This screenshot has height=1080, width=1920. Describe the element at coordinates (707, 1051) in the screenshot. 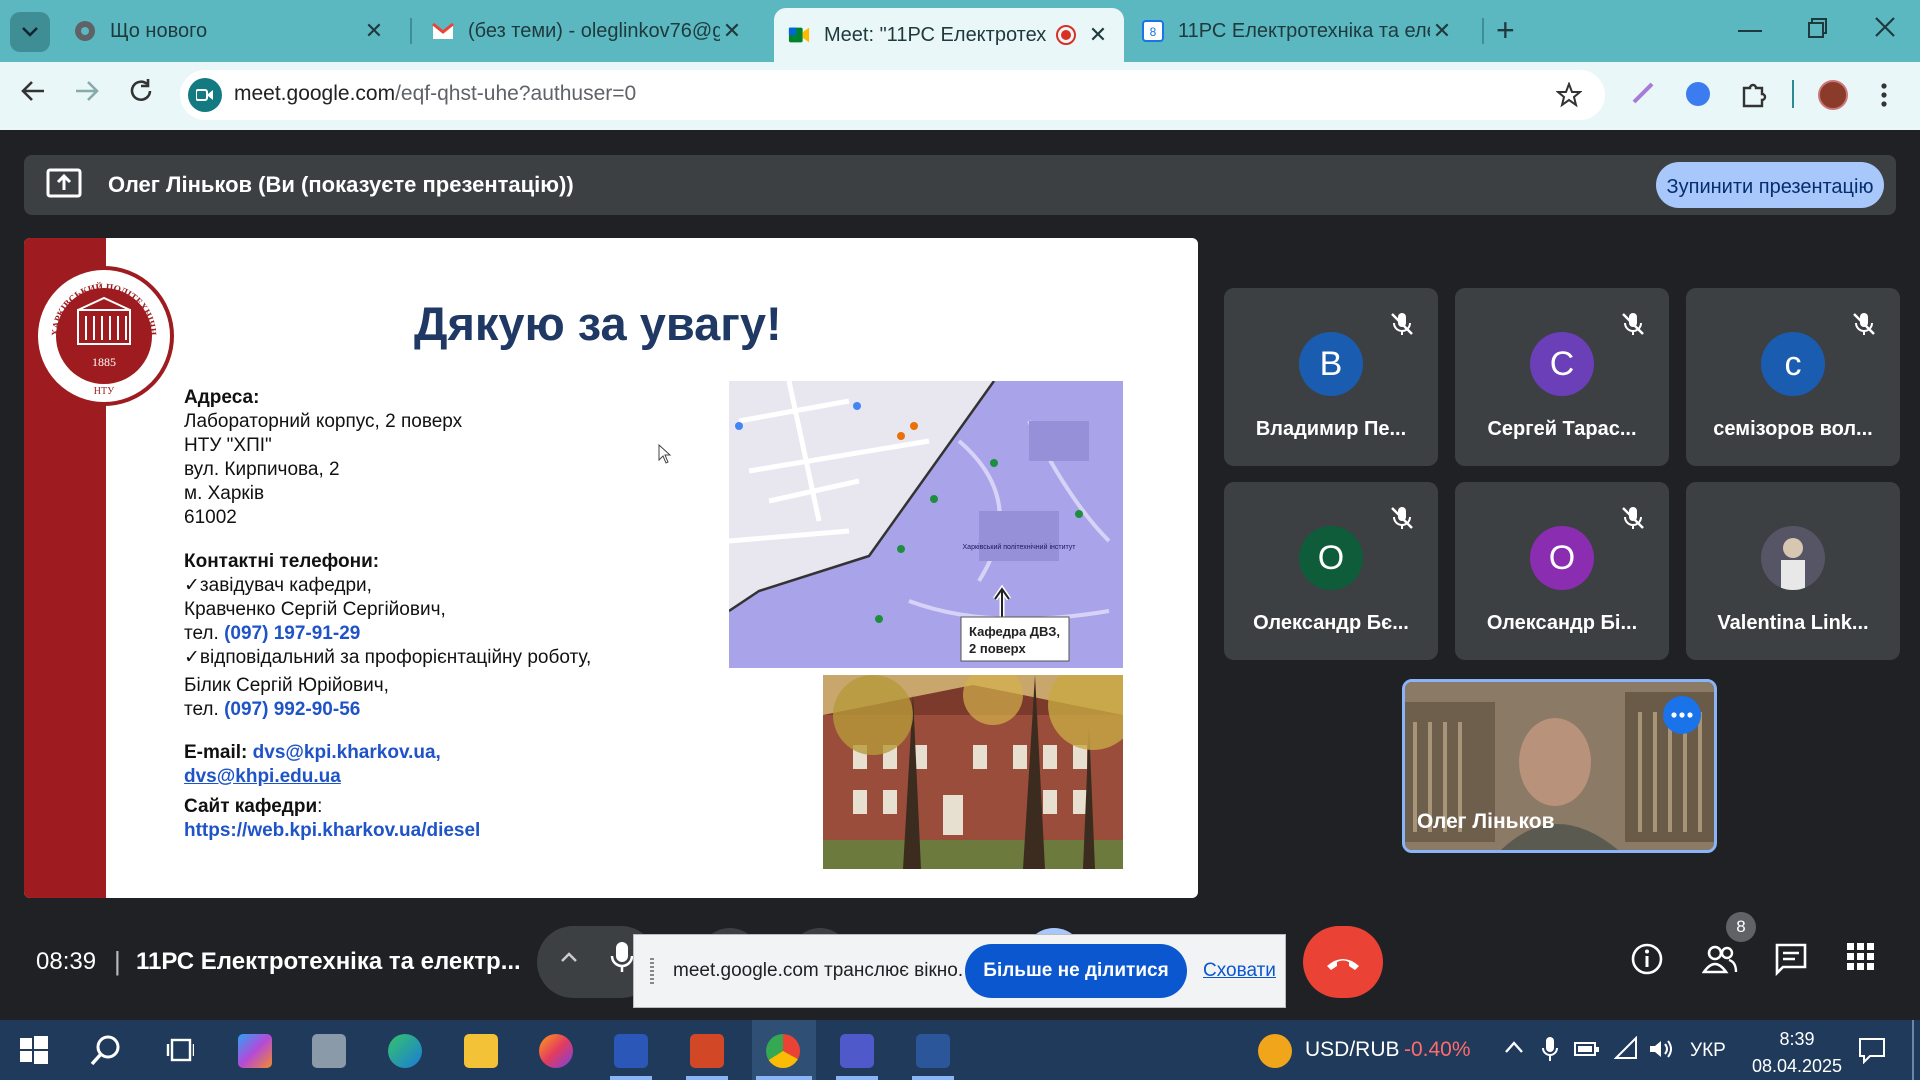

I see `powerpoint-icon` at that location.